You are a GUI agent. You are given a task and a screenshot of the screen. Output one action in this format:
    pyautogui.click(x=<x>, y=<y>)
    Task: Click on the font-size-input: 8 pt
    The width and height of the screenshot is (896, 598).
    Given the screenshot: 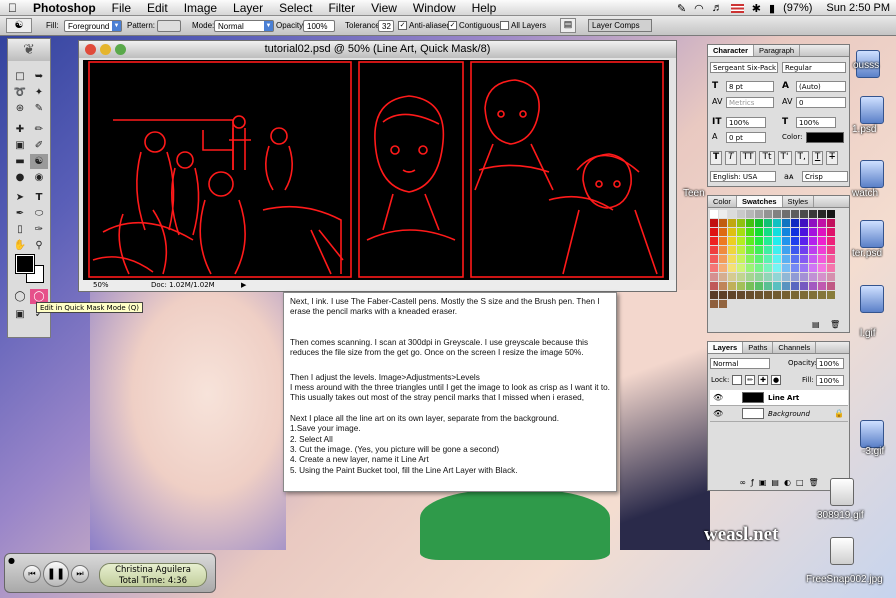 What is the action you would take?
    pyautogui.click(x=750, y=86)
    